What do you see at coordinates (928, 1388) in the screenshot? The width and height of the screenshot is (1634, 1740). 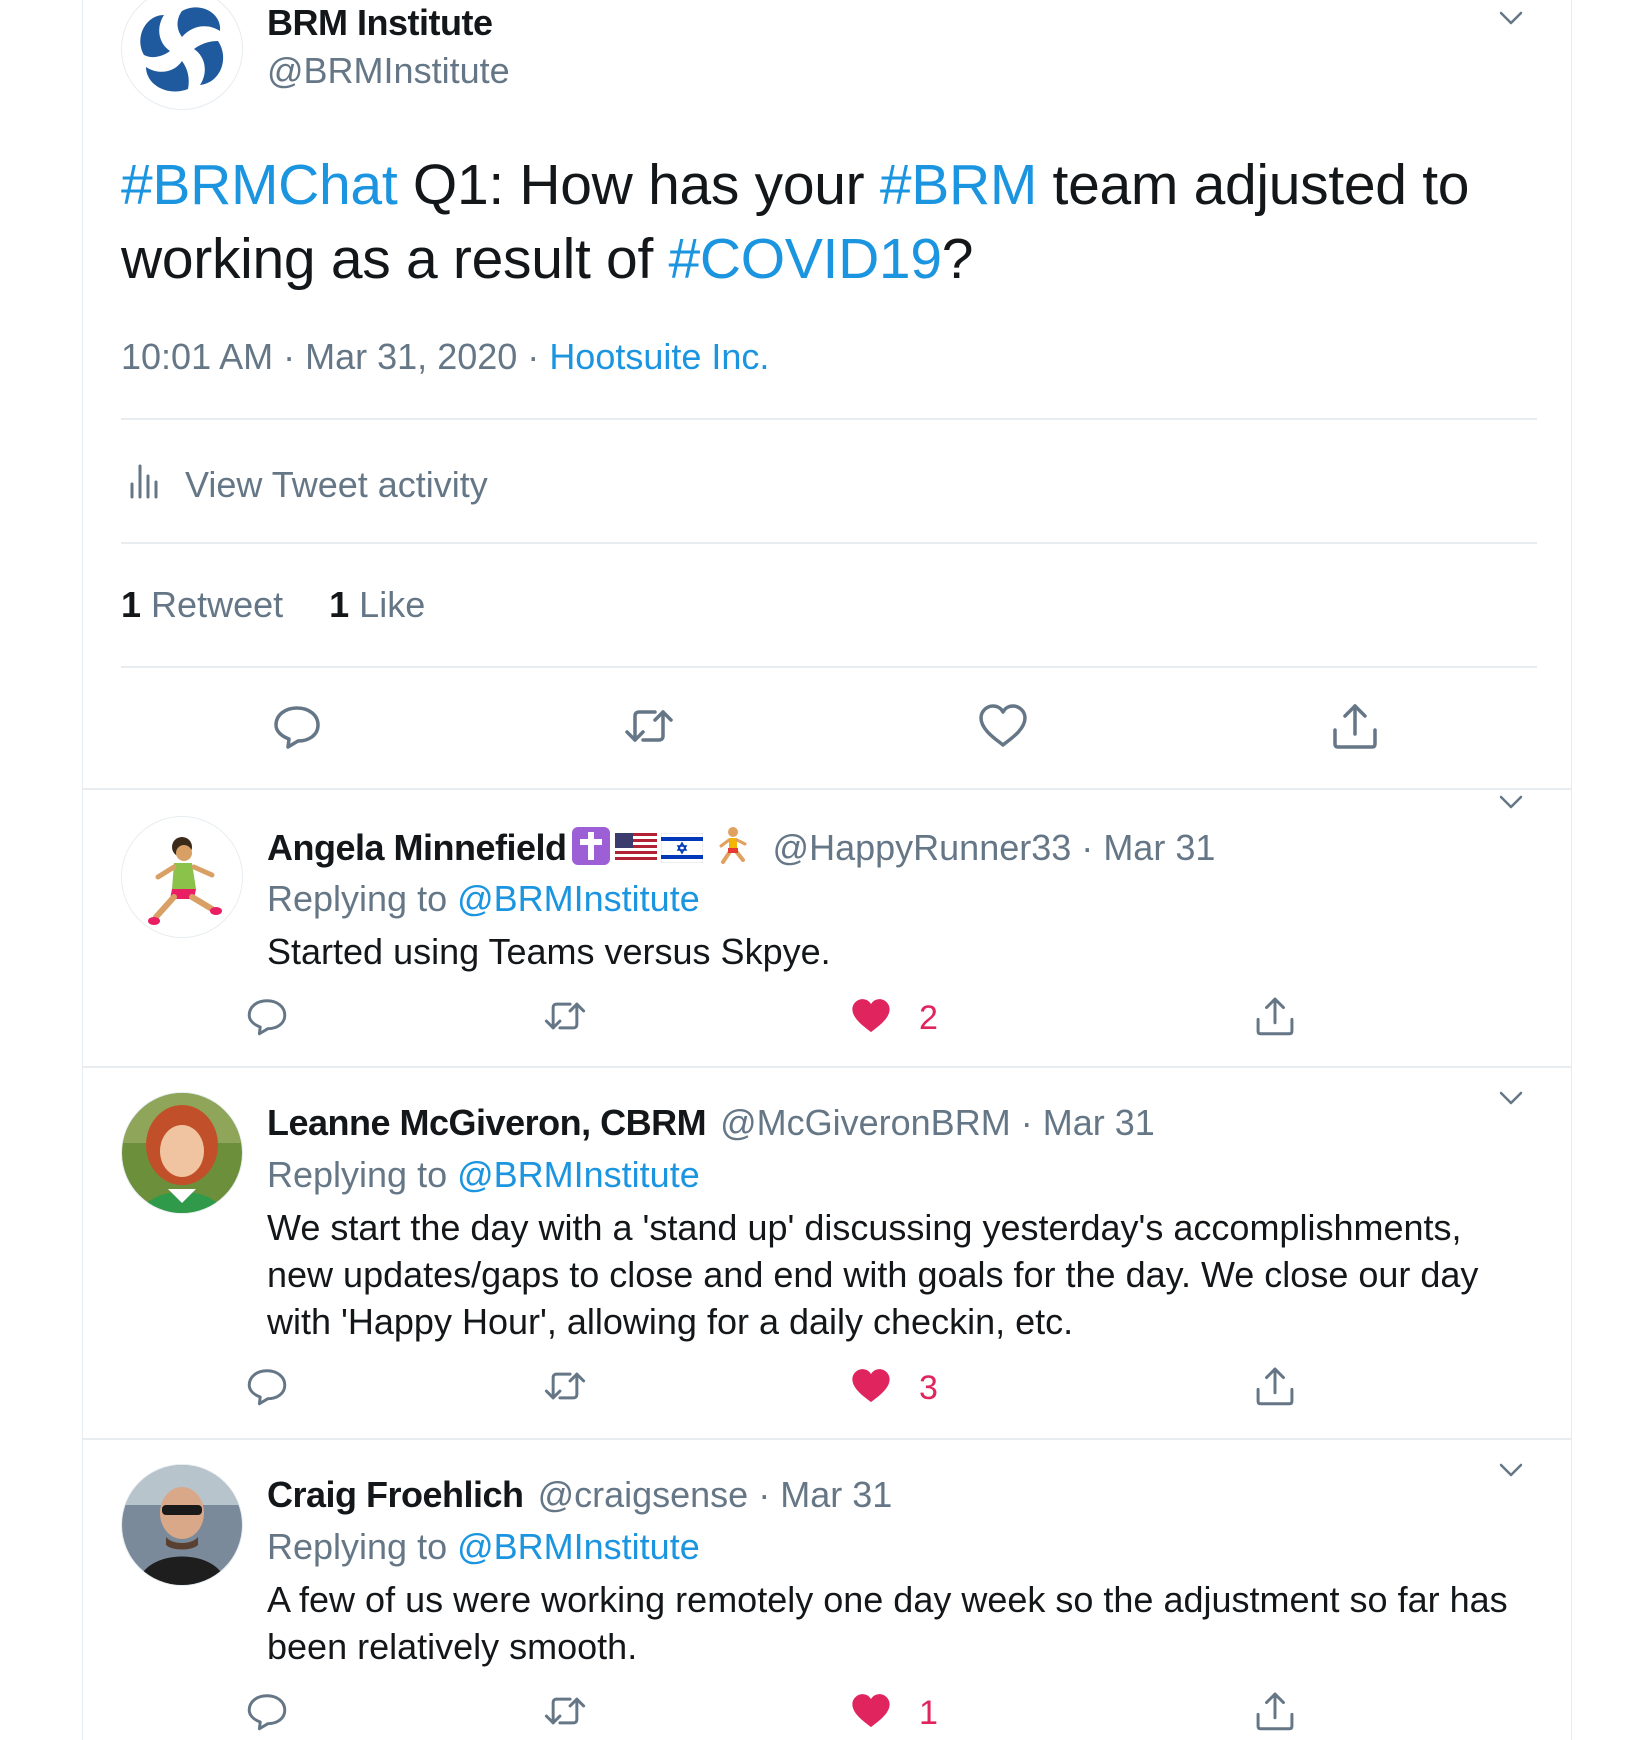 I see `like-count: 3` at bounding box center [928, 1388].